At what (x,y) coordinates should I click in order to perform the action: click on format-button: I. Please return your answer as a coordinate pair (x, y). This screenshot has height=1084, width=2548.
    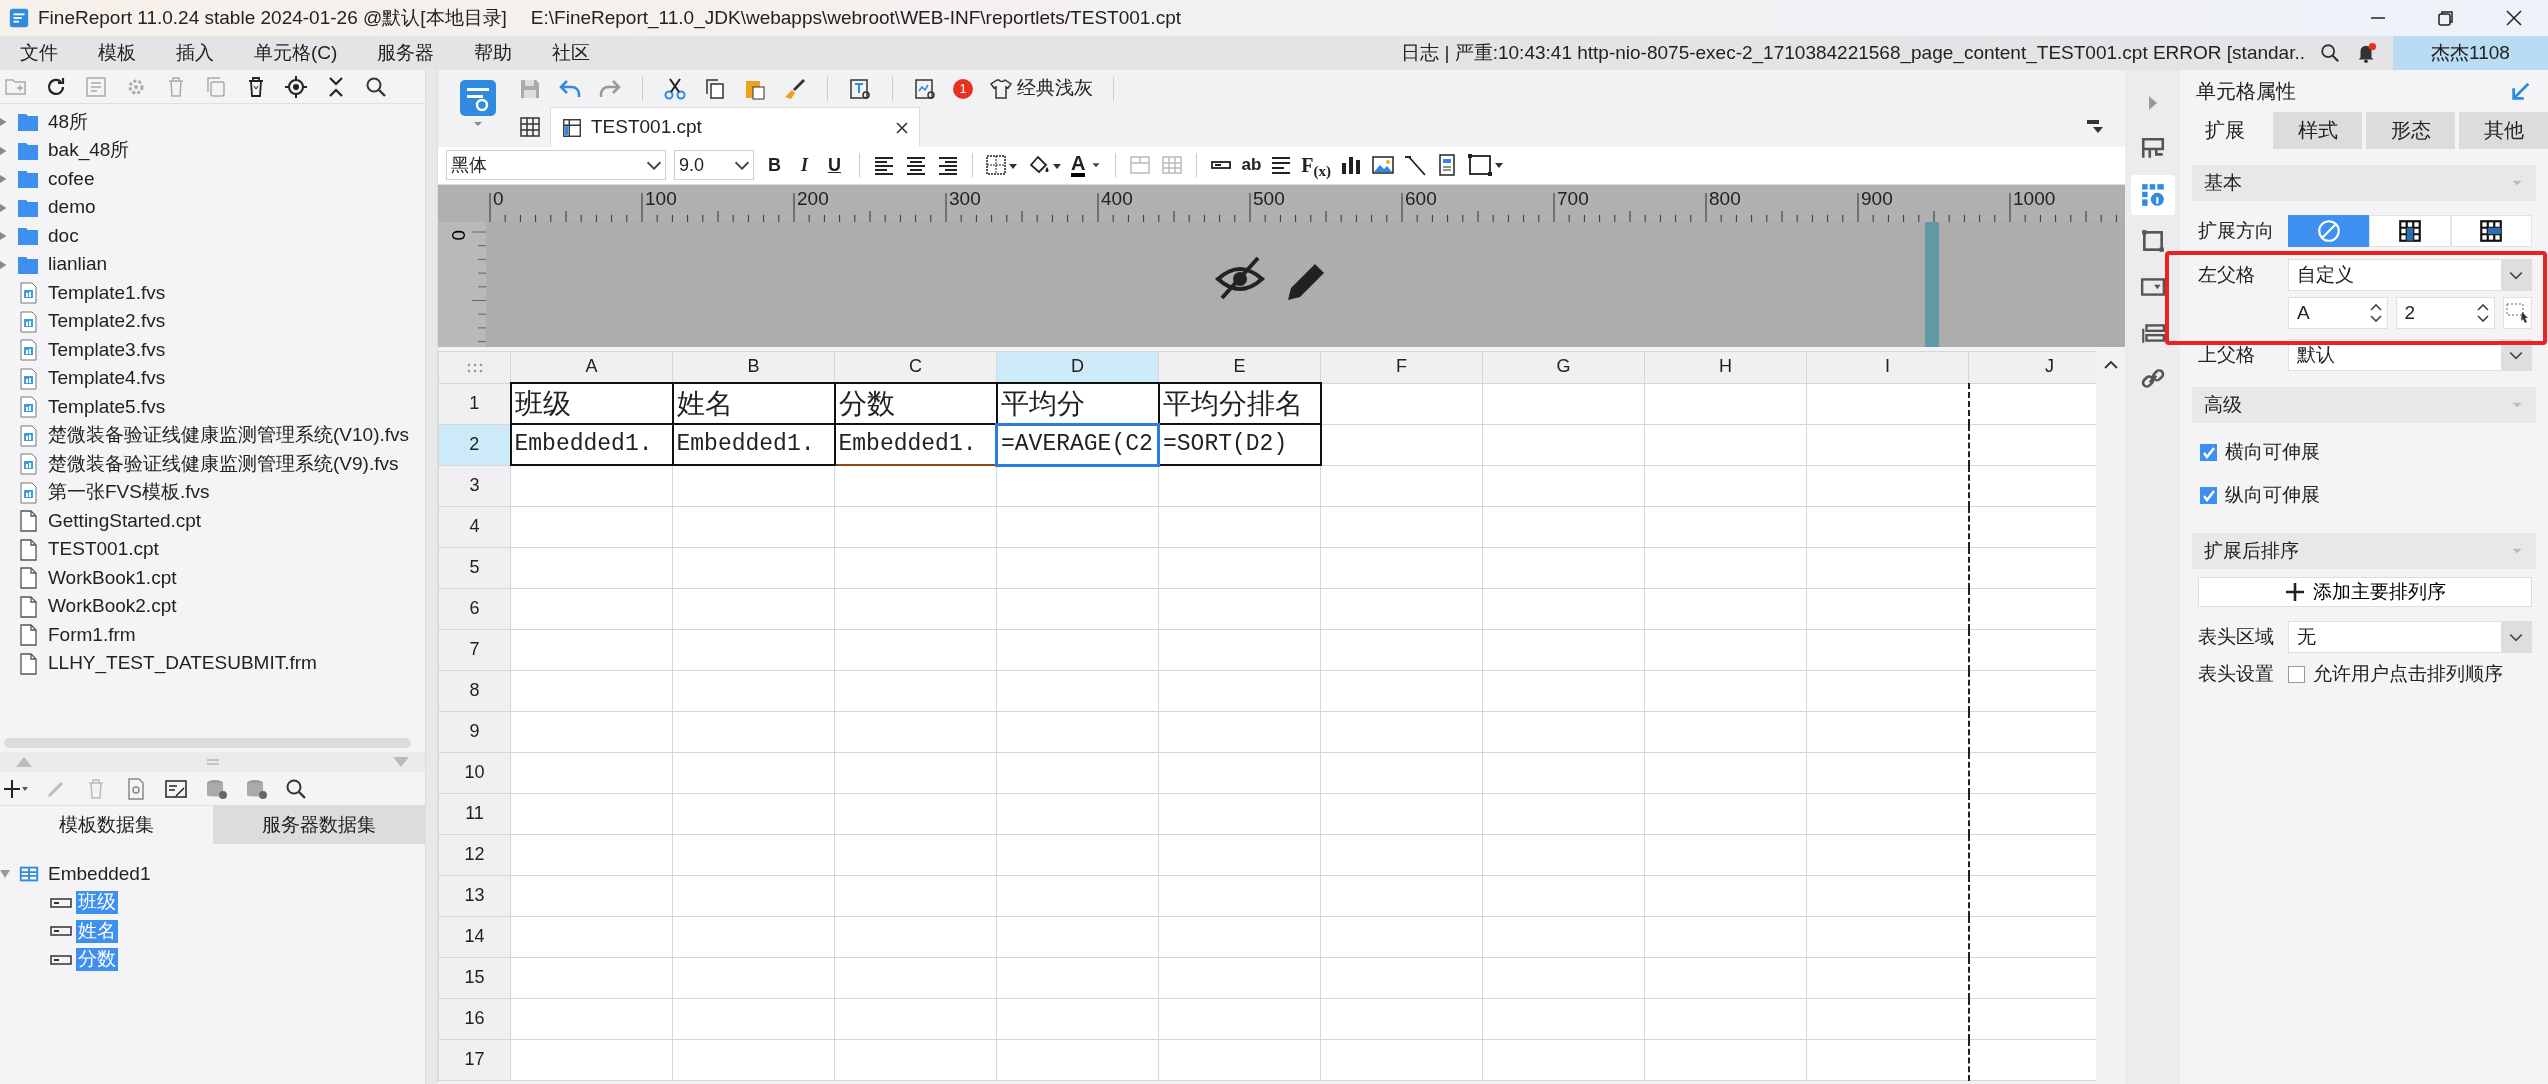
    Looking at the image, I should click on (804, 165).